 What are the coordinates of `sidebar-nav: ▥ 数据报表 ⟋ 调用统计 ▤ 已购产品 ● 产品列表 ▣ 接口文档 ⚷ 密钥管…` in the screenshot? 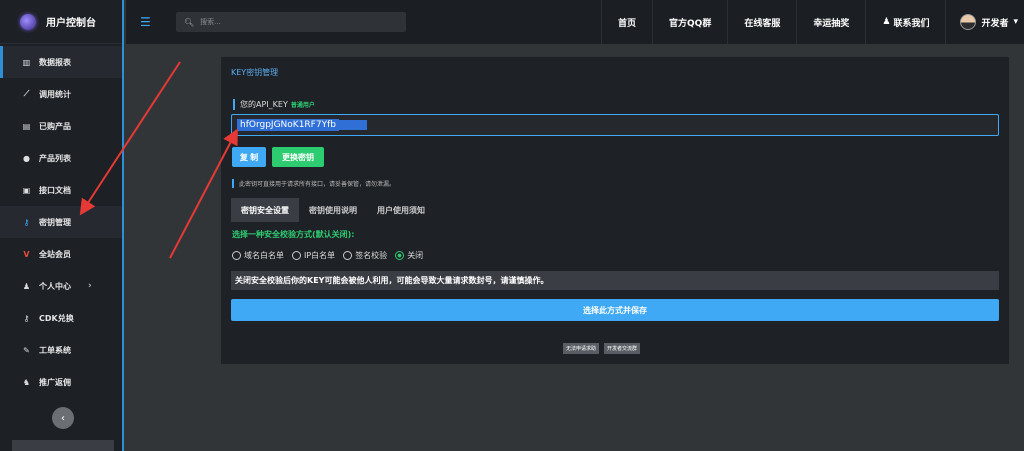 It's located at (61, 221).